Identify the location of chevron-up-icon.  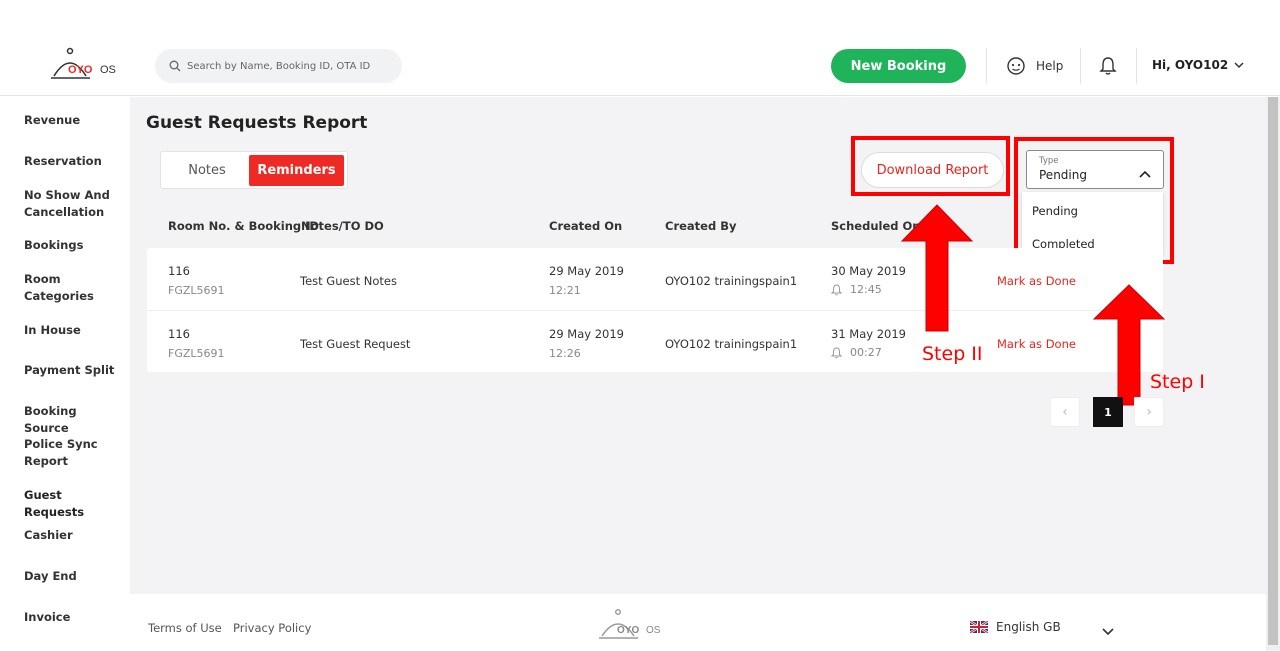
(1145, 172).